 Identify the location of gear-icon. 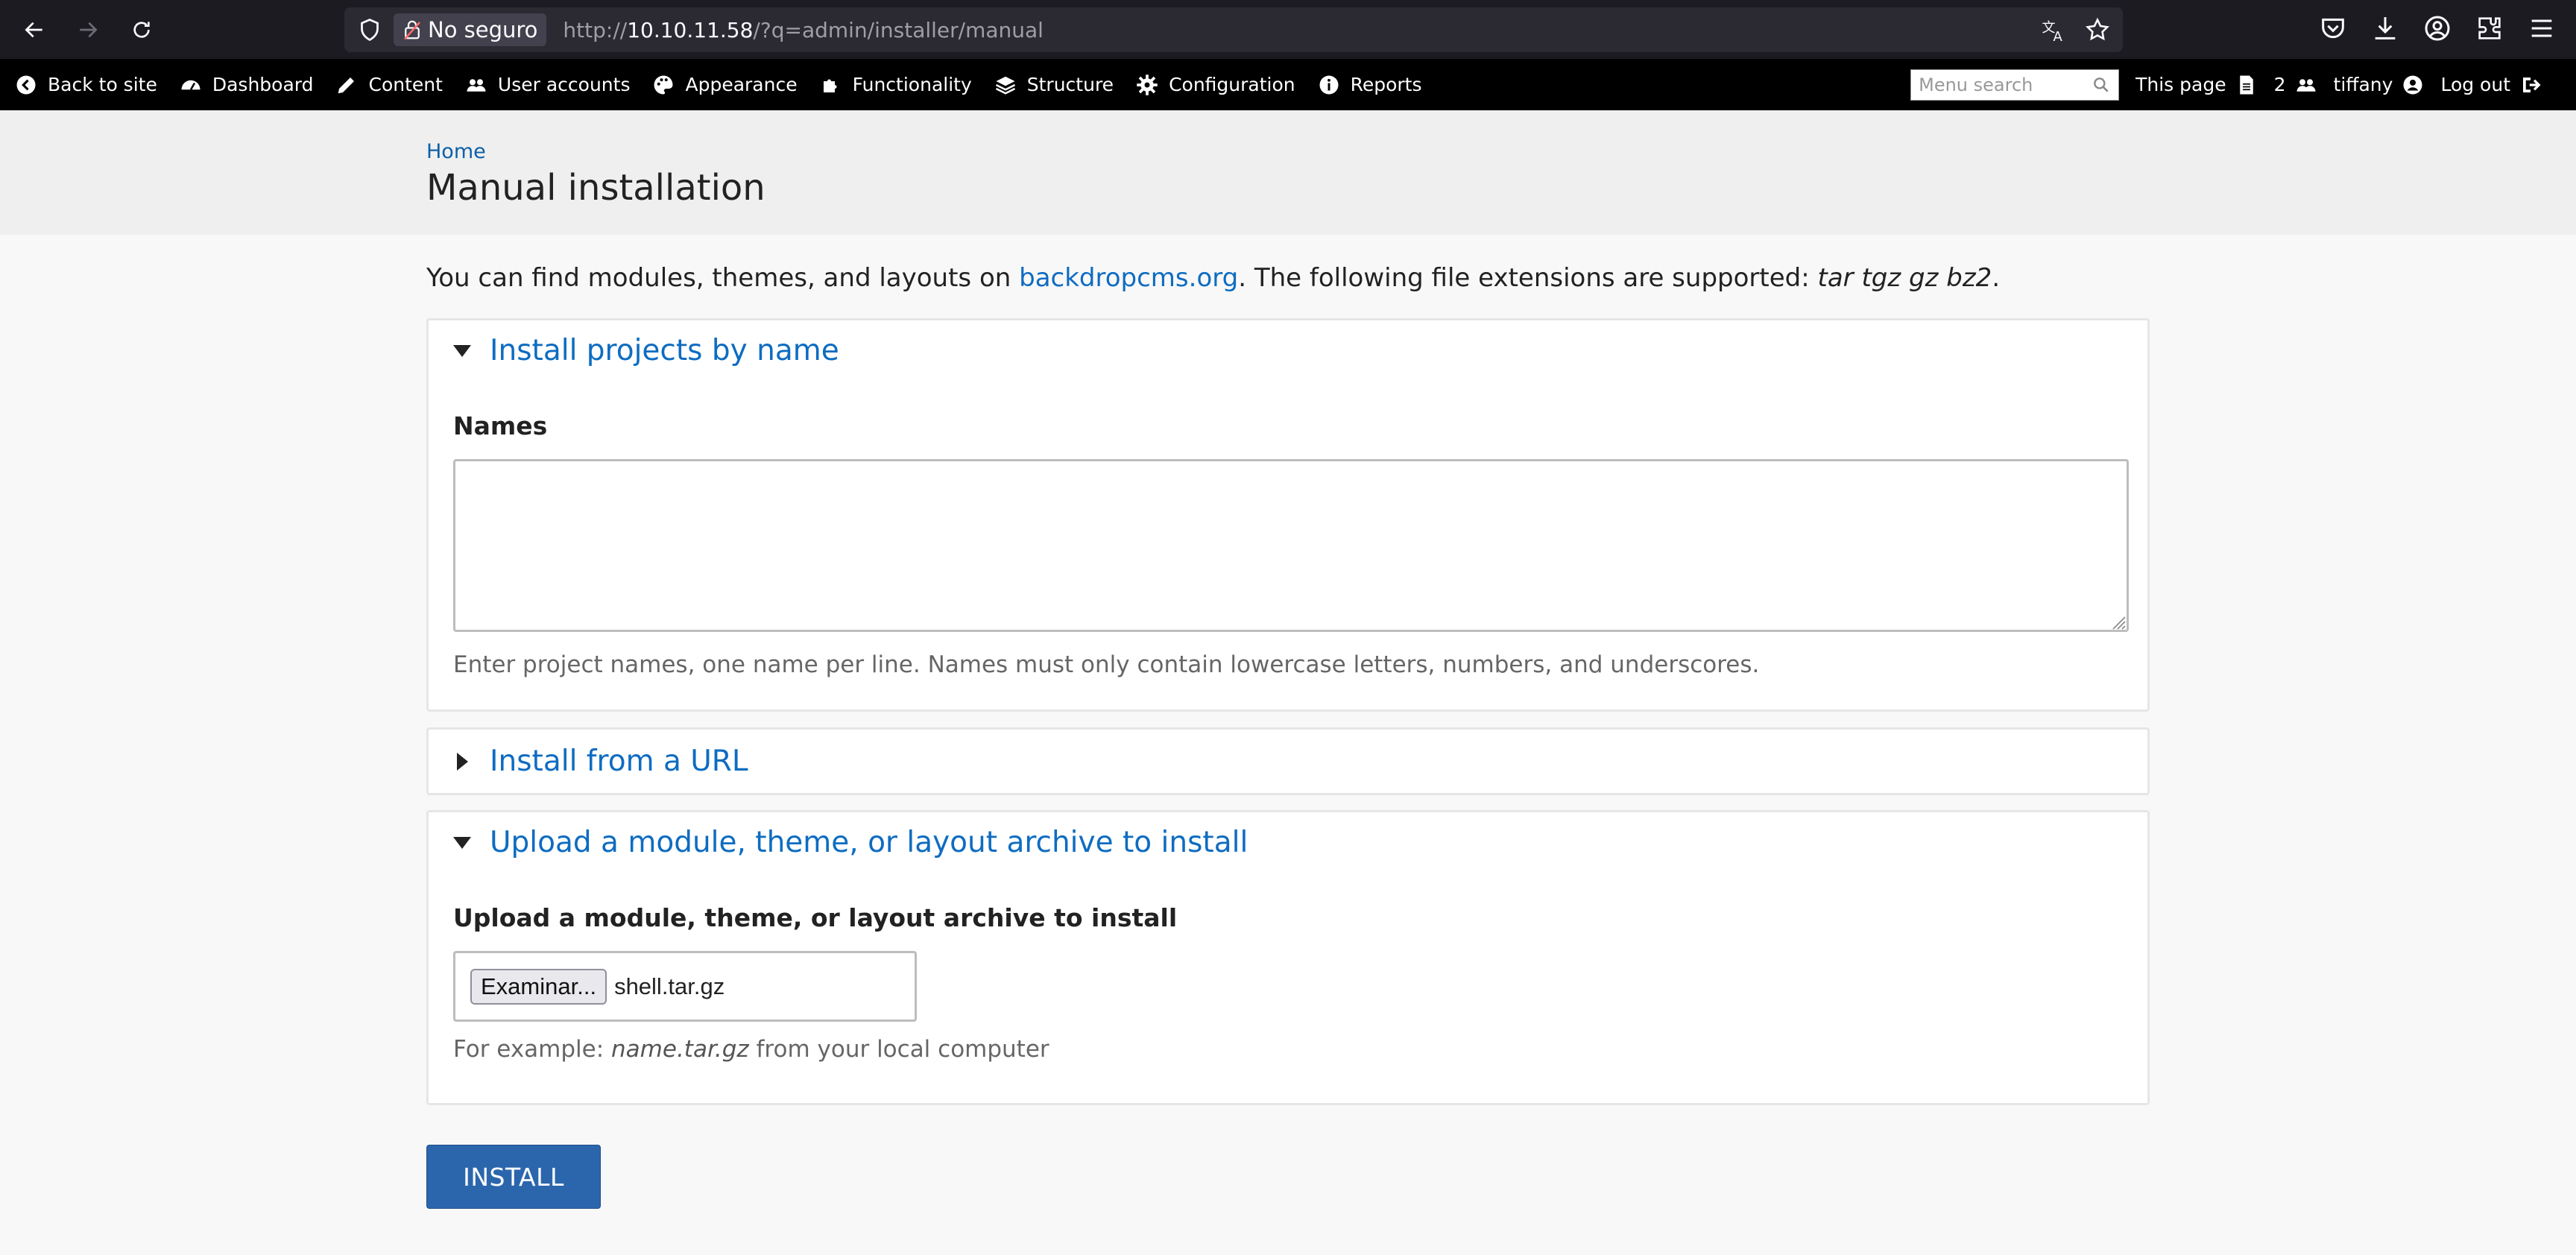
(1147, 84).